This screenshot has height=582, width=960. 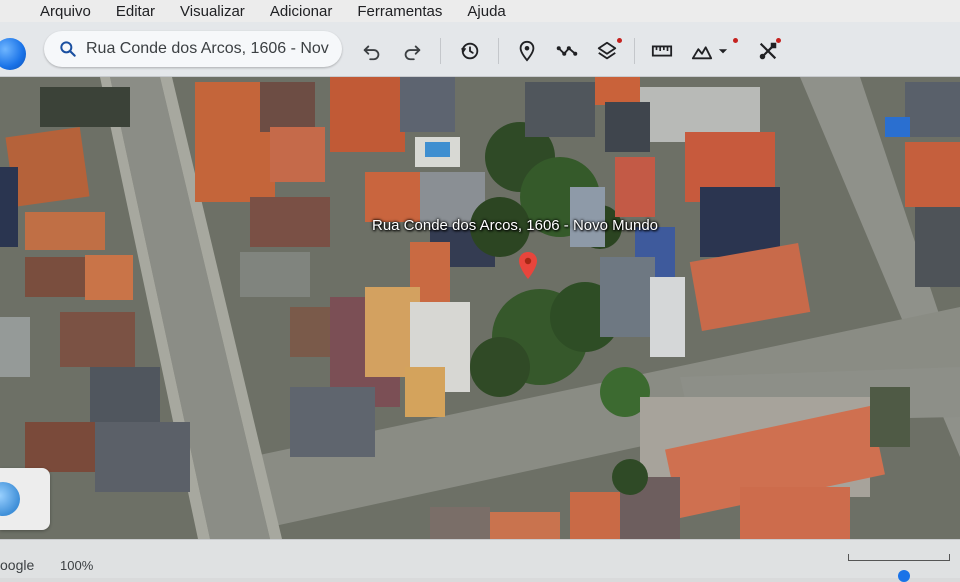 I want to click on placemark-icon, so click(x=527, y=51).